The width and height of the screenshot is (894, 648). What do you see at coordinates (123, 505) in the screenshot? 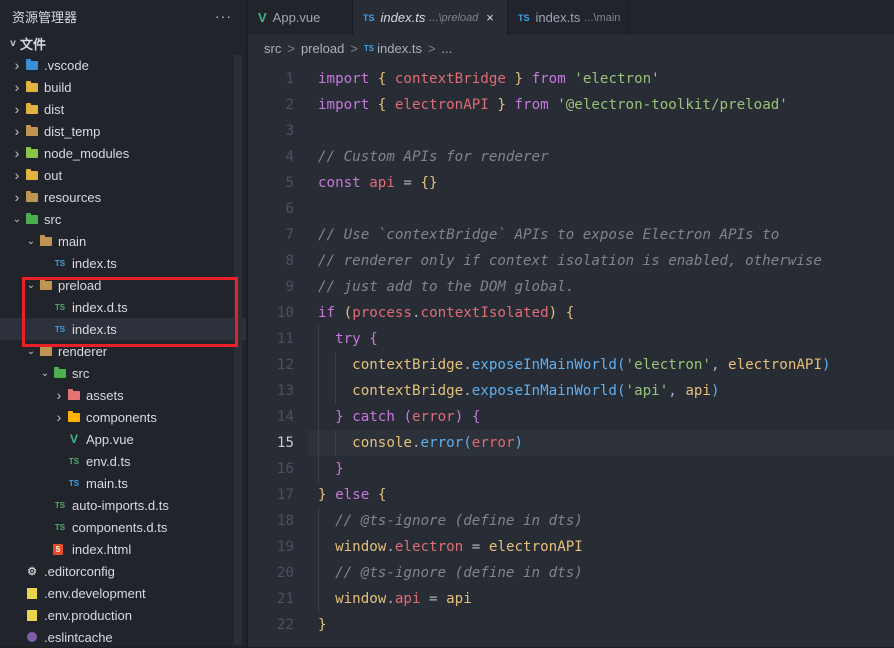
I see `tree-item: TS auto-imports.d.ts` at bounding box center [123, 505].